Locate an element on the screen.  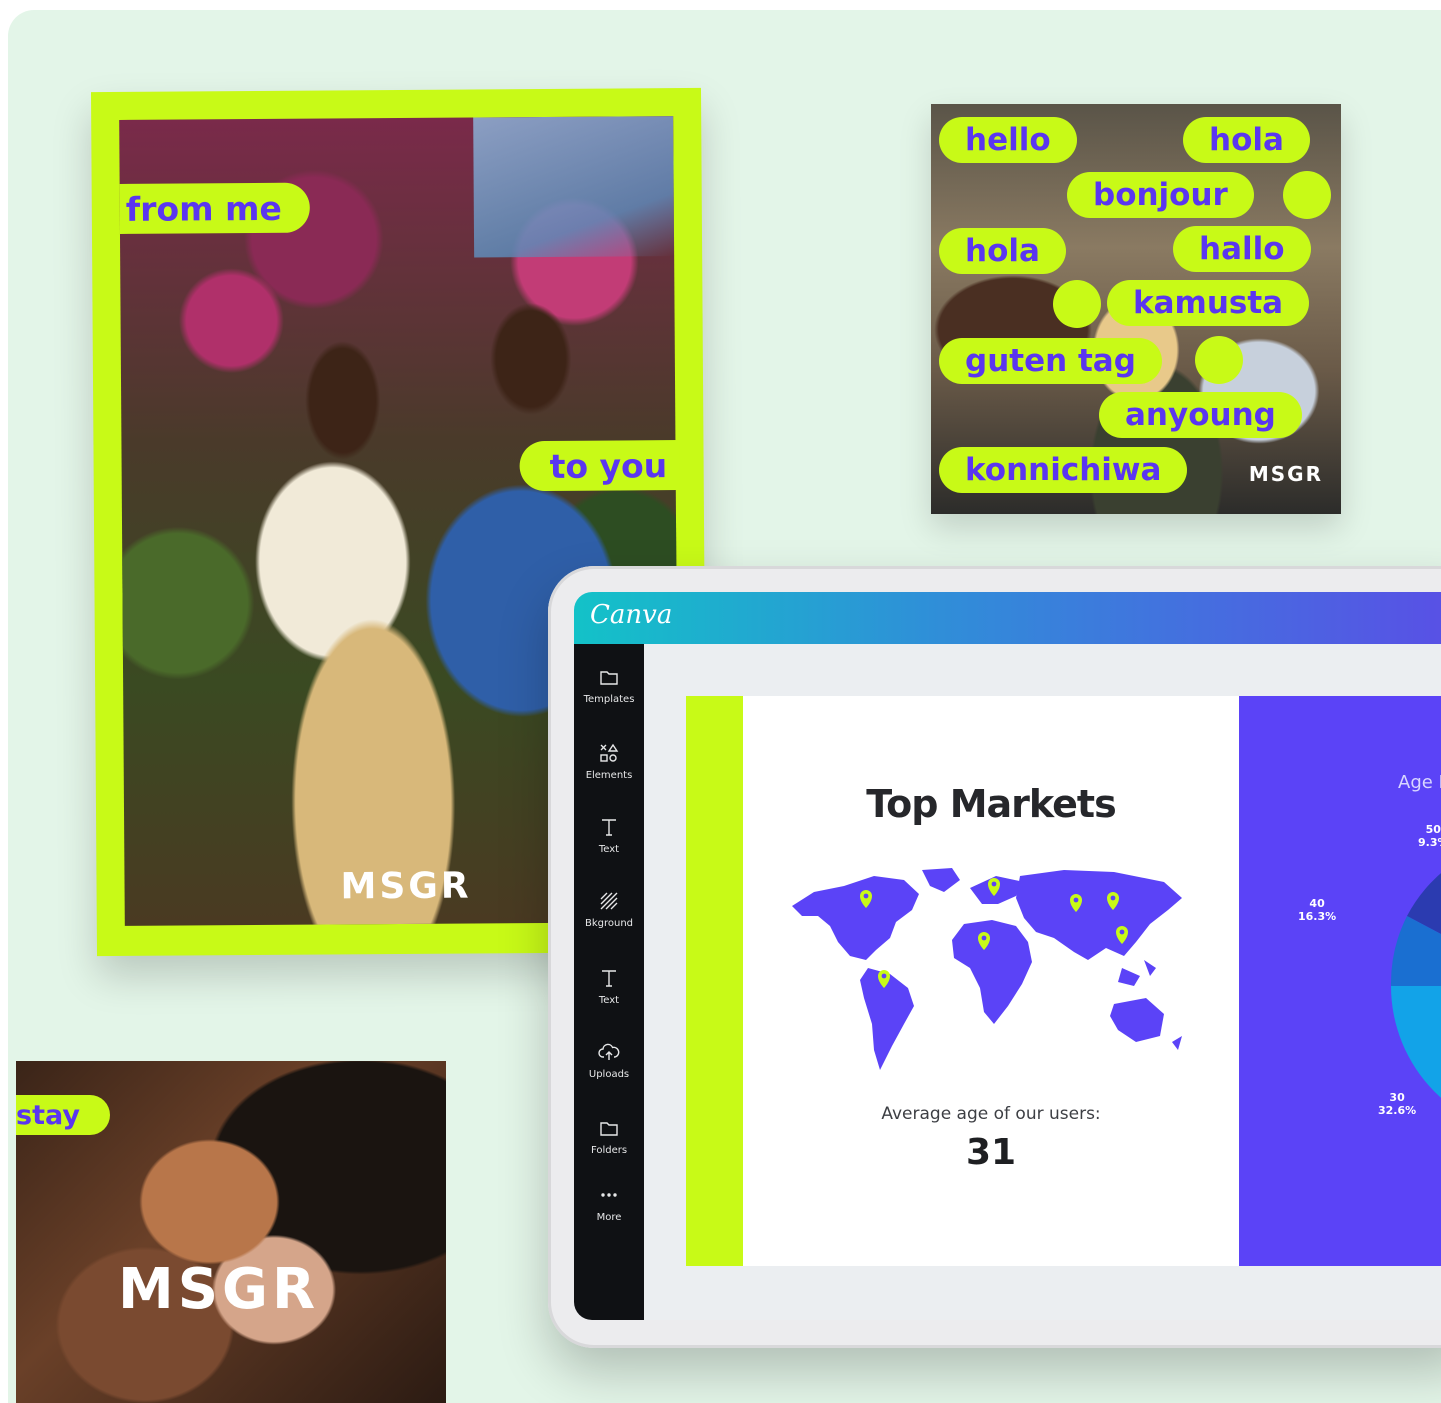
slide-title: Top Markets is located at coordinates (991, 804).